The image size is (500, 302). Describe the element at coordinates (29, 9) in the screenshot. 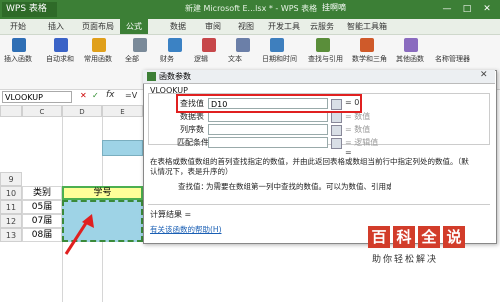

I see `app-menu-button: WPS 表格` at that location.